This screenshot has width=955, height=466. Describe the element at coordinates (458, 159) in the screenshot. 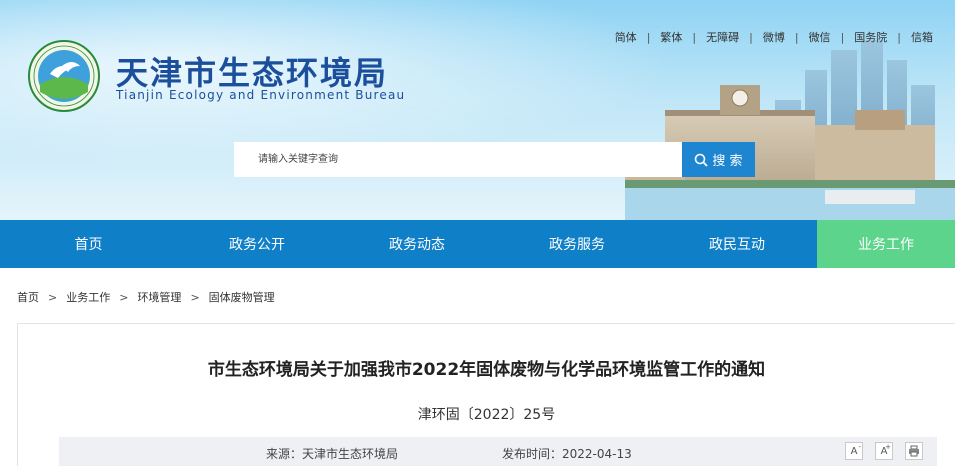

I see `search-input` at that location.